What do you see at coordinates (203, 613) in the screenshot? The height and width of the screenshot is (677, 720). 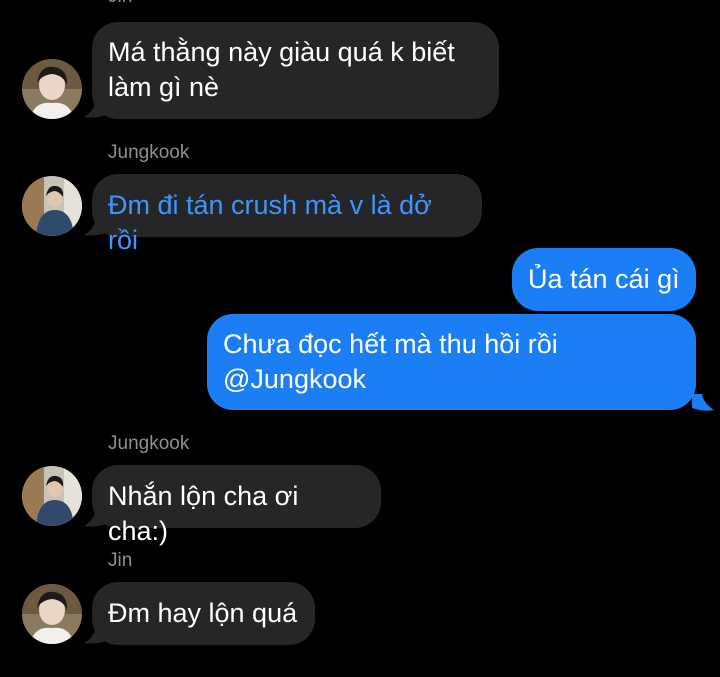 I see `message-bubble: Đm hay lộn quá` at bounding box center [203, 613].